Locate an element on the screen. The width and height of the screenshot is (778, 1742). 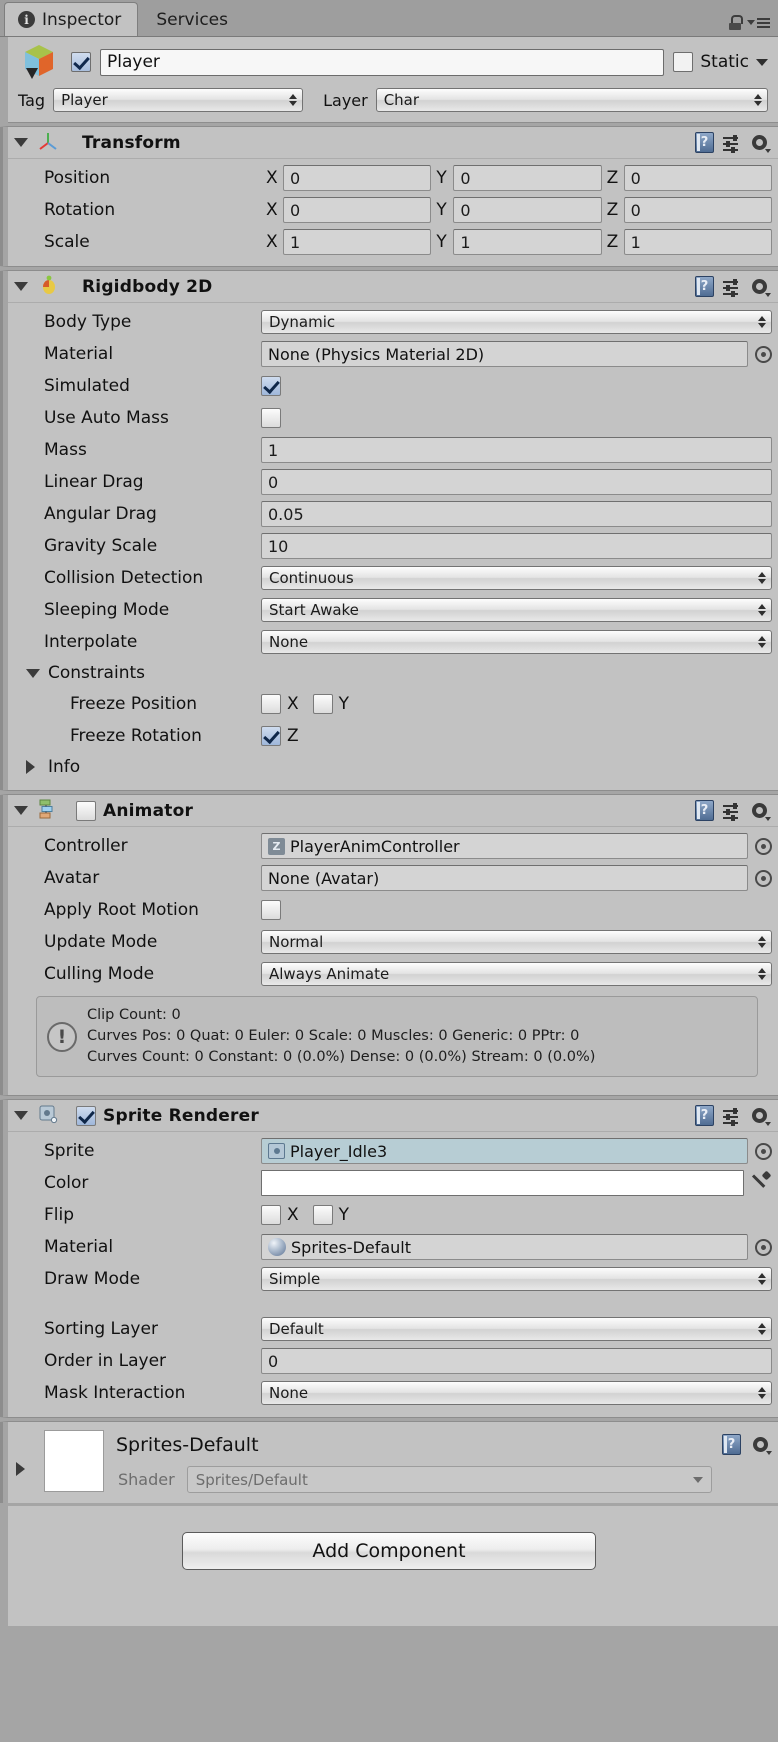
rotation-y-input: 0 is located at coordinates (527, 210).